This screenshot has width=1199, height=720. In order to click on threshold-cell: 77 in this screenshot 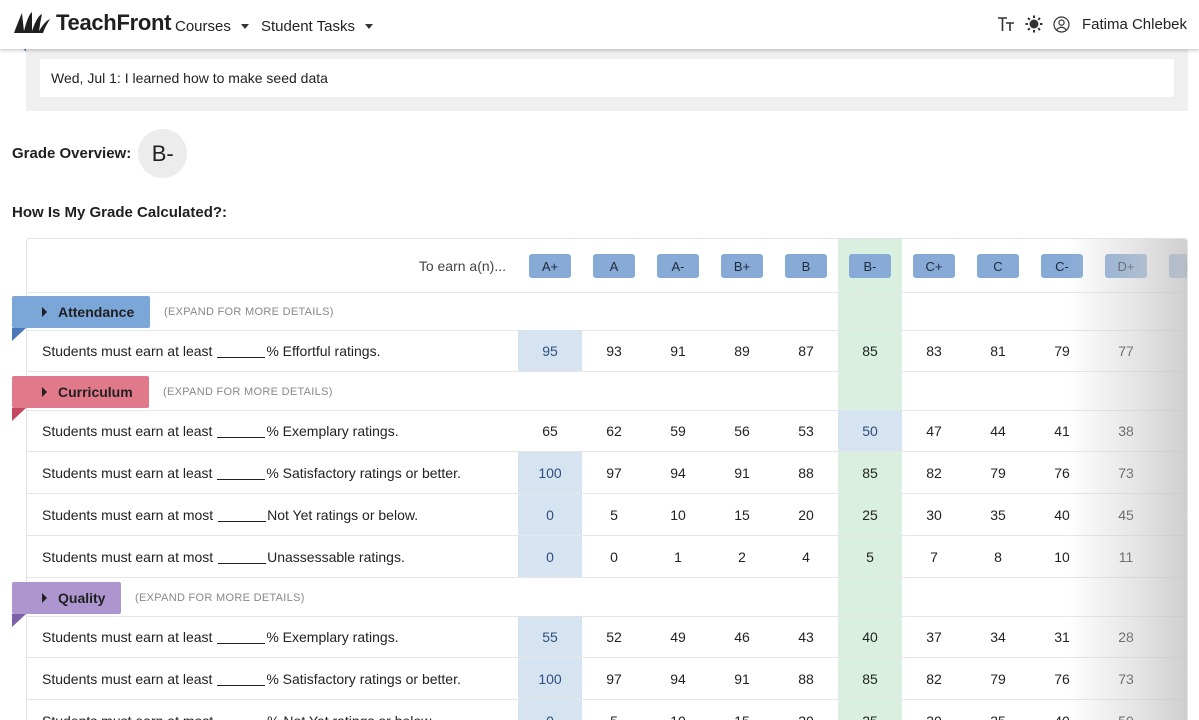, I will do `click(1126, 350)`.